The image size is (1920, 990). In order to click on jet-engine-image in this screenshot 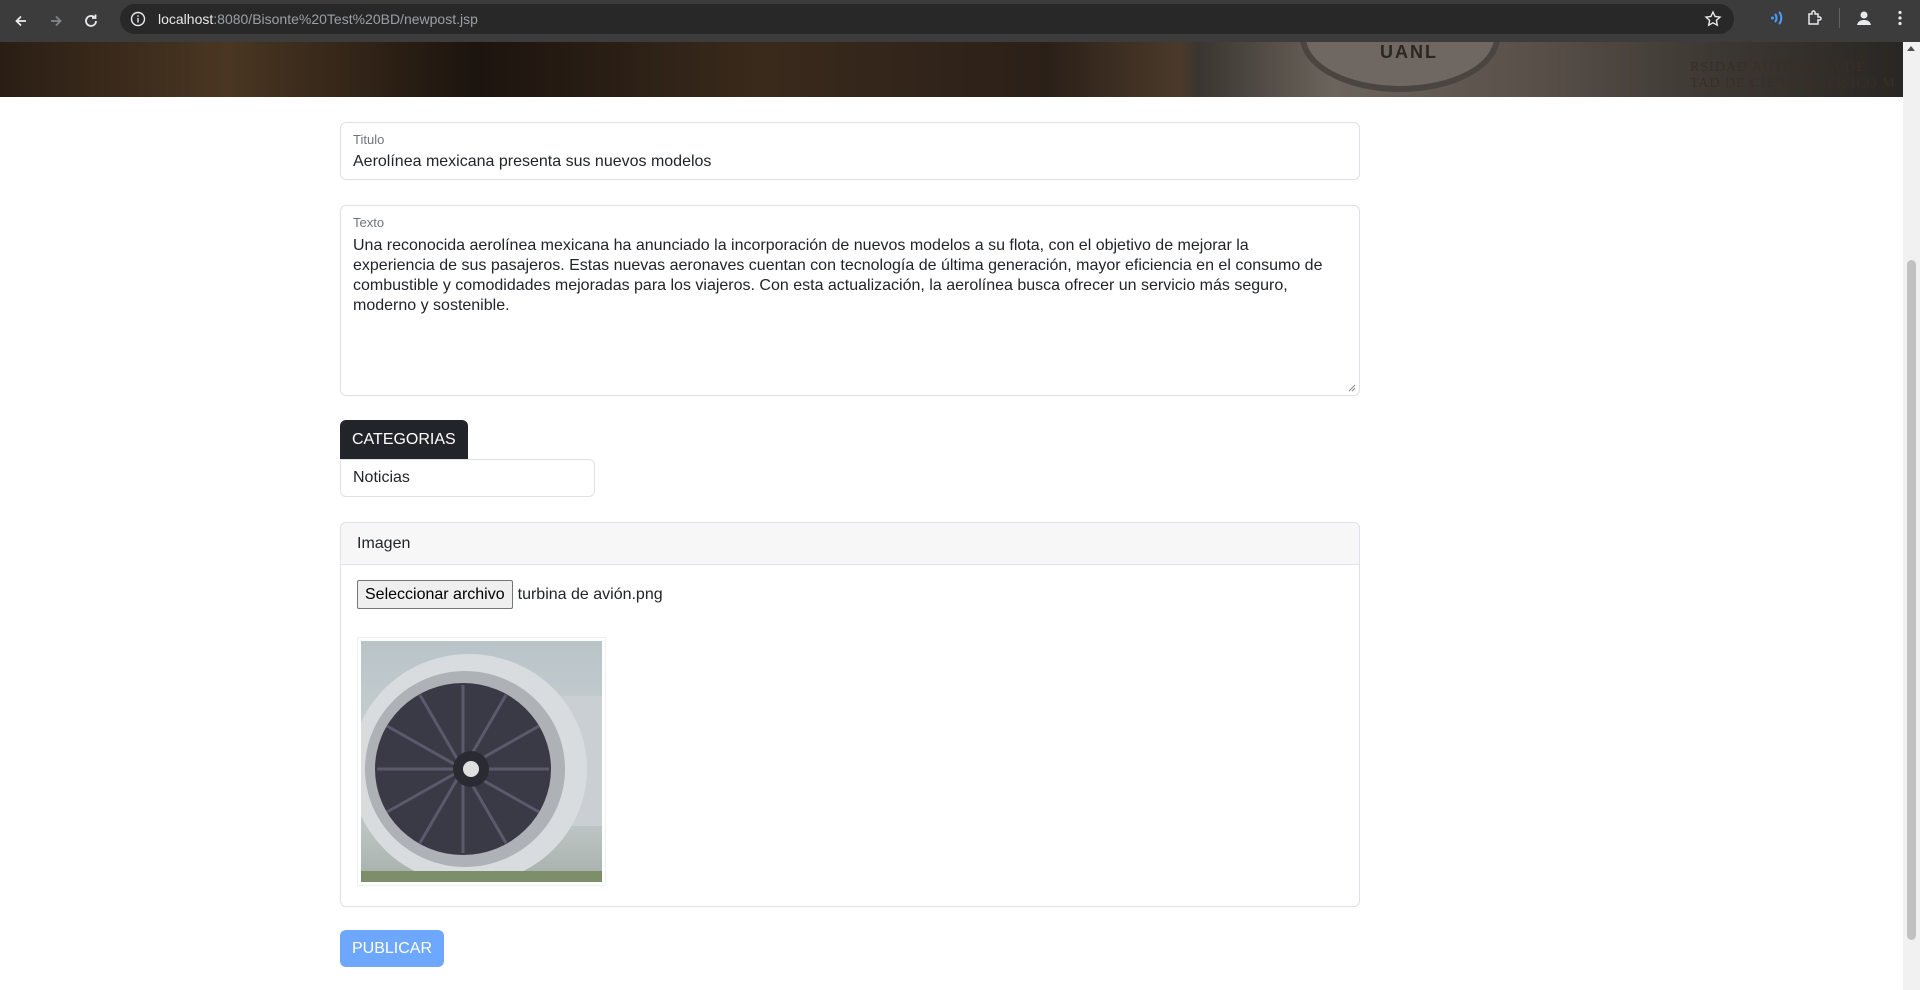, I will do `click(481, 761)`.